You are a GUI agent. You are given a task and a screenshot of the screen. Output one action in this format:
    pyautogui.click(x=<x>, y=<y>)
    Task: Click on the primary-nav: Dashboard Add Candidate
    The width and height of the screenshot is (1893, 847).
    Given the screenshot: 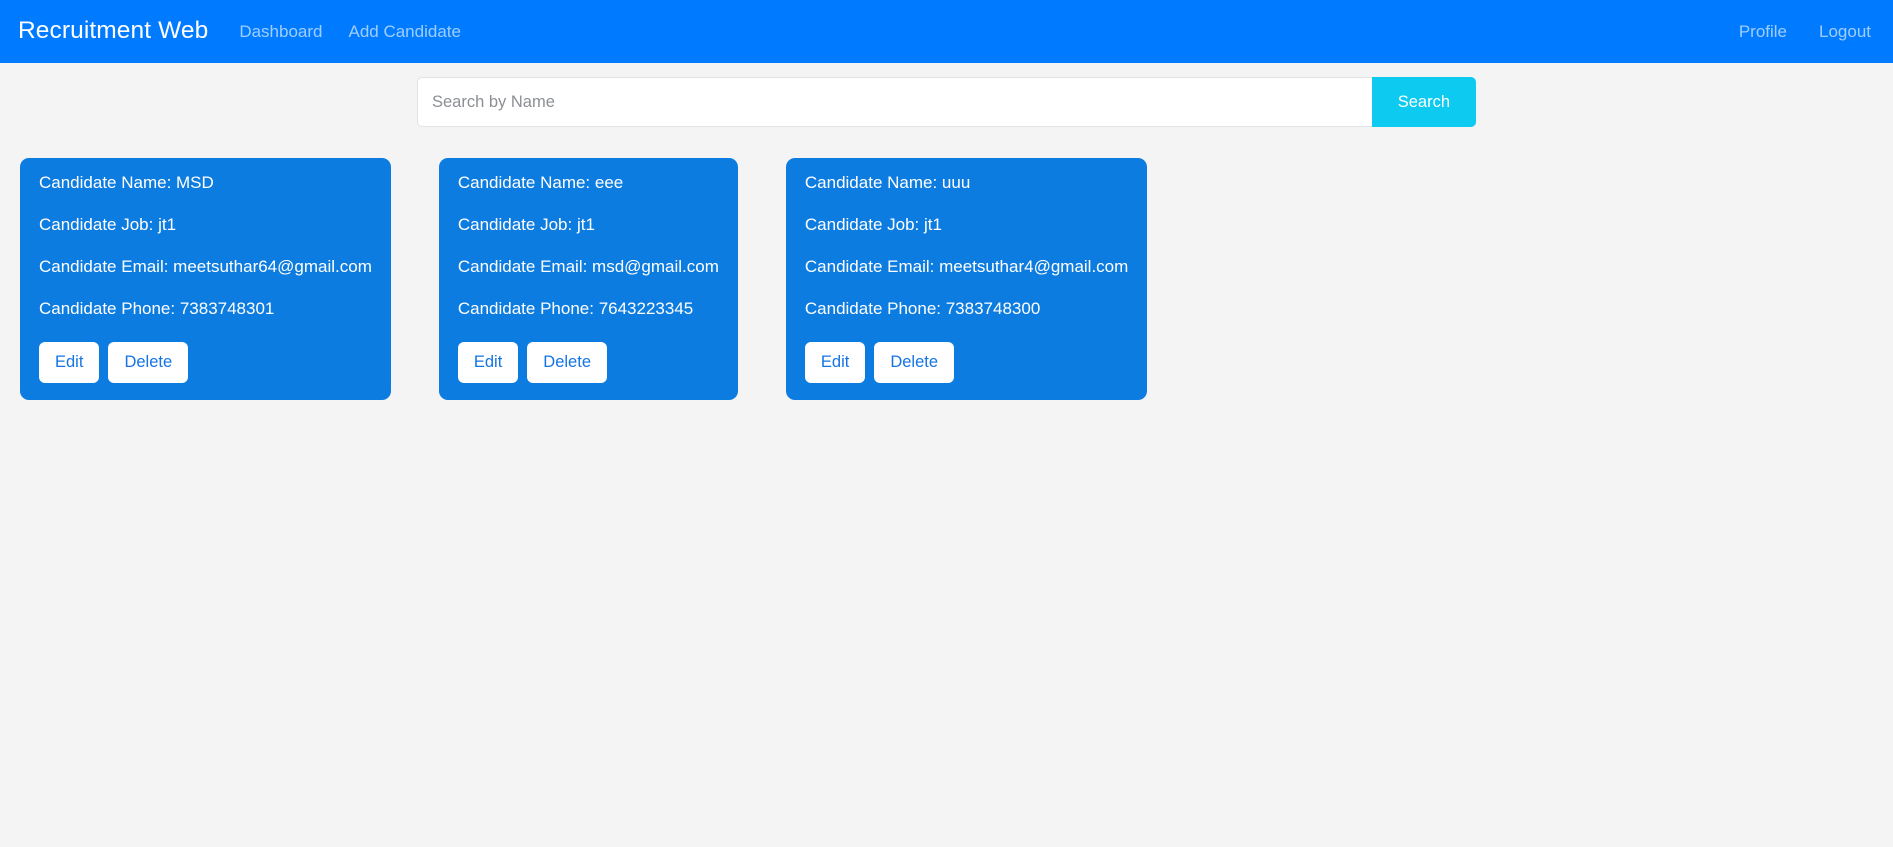 What is the action you would take?
    pyautogui.click(x=350, y=31)
    